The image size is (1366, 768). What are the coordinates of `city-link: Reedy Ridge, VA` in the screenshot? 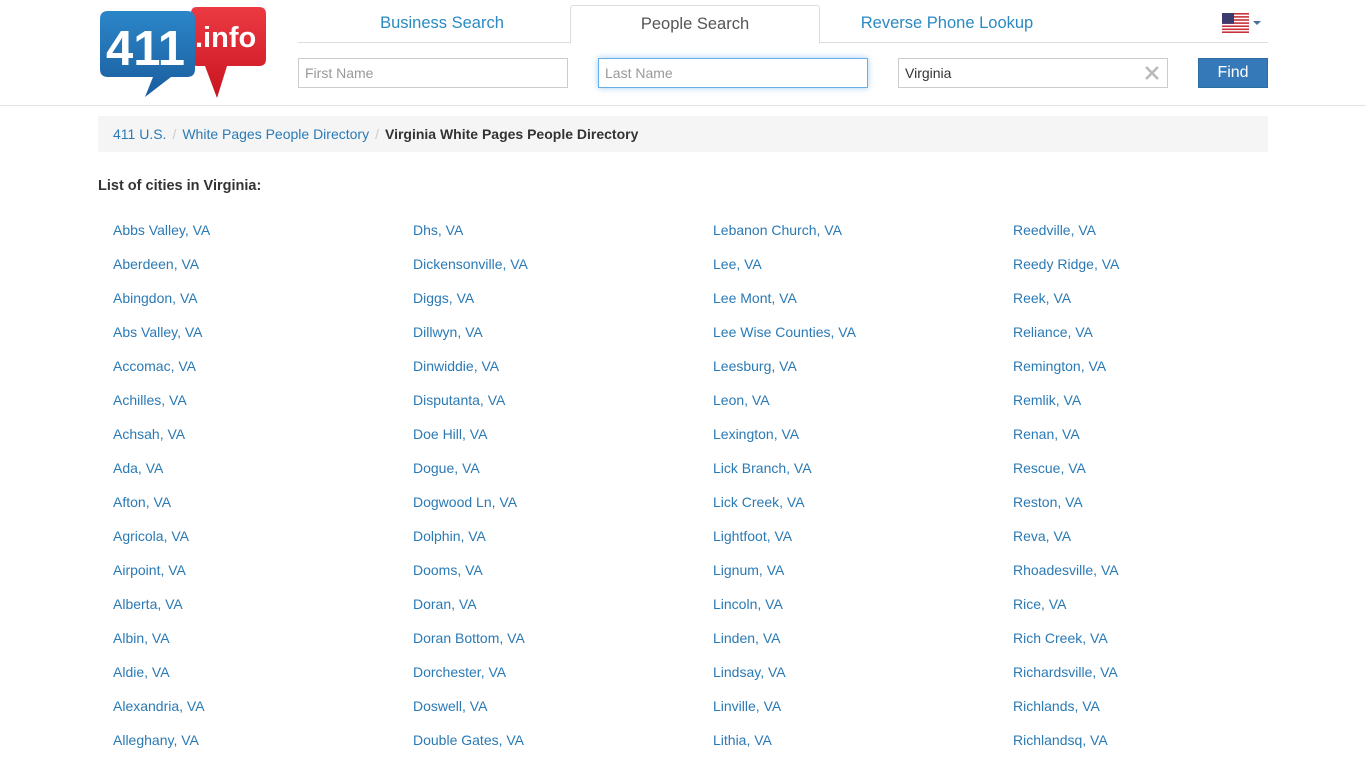 It's located at (1148, 272).